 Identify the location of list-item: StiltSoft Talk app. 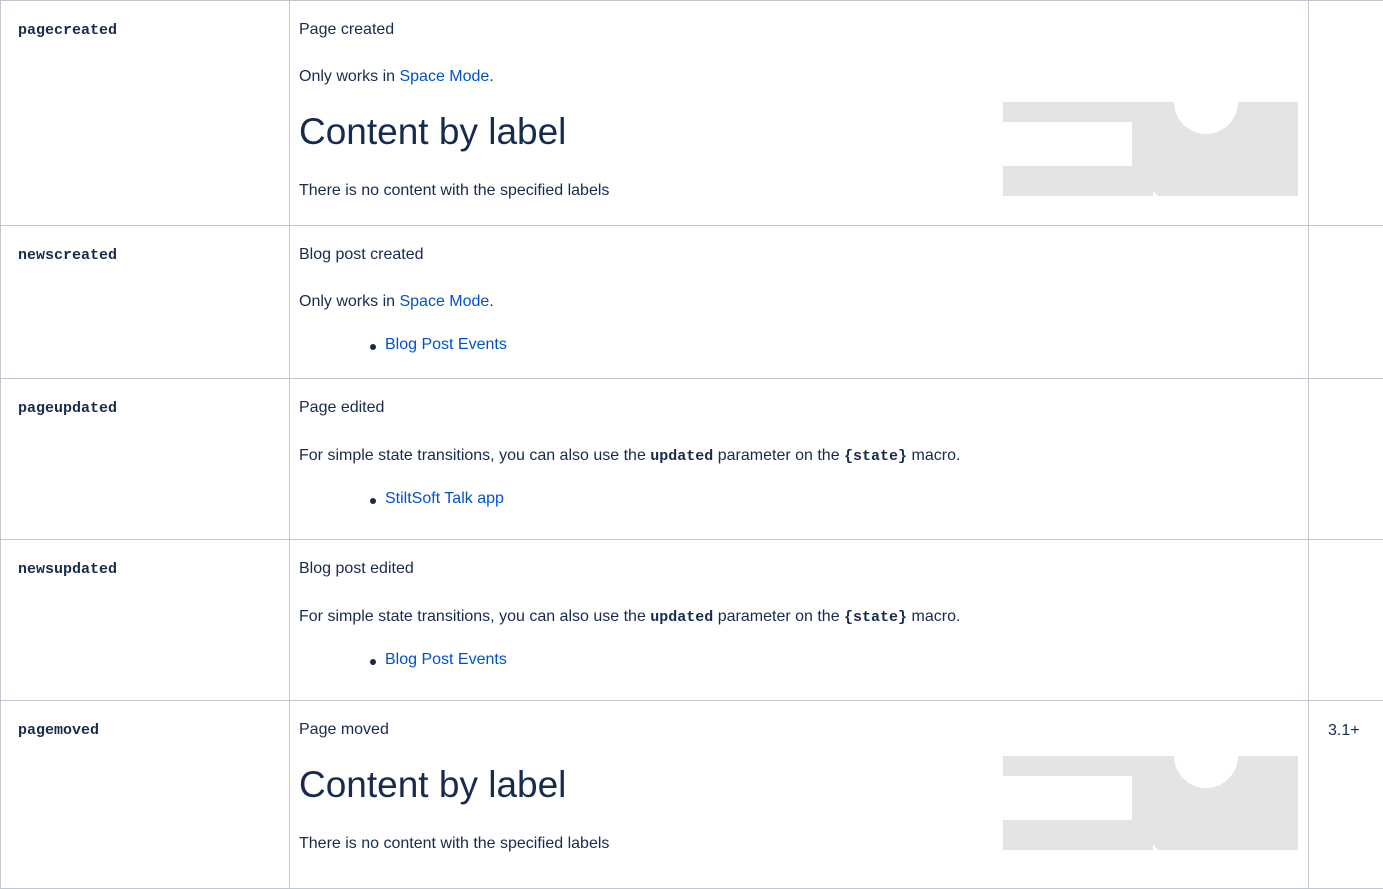
(444, 499).